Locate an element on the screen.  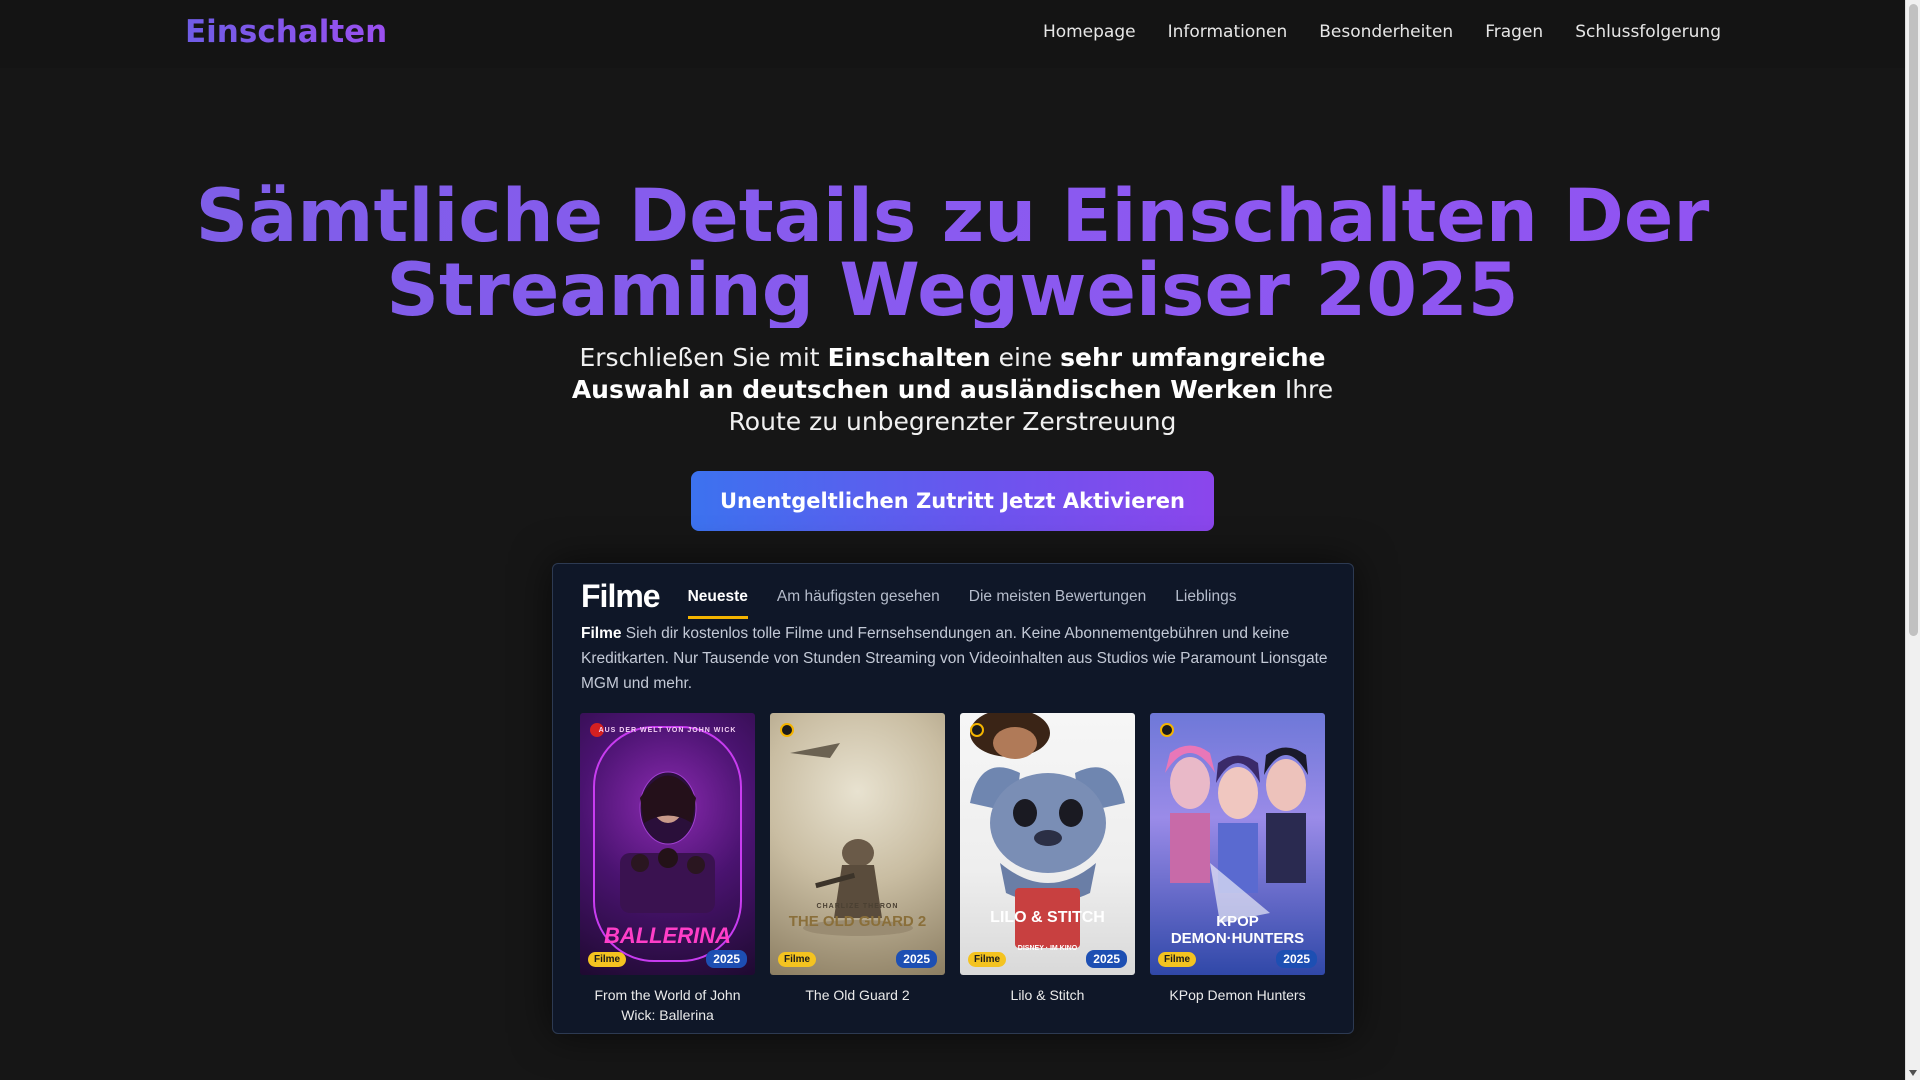
movie-title: Lilo & Stitch is located at coordinates (1047, 995).